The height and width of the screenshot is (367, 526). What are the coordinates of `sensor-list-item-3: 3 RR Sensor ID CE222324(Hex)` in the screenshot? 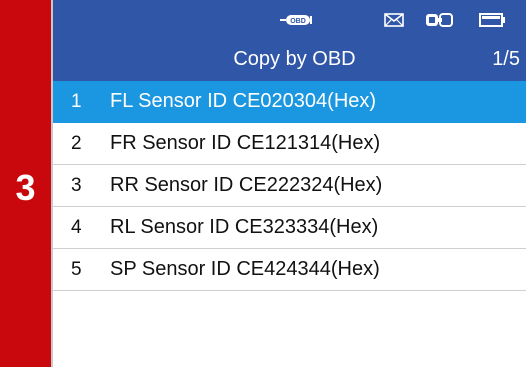 It's located at (289, 186).